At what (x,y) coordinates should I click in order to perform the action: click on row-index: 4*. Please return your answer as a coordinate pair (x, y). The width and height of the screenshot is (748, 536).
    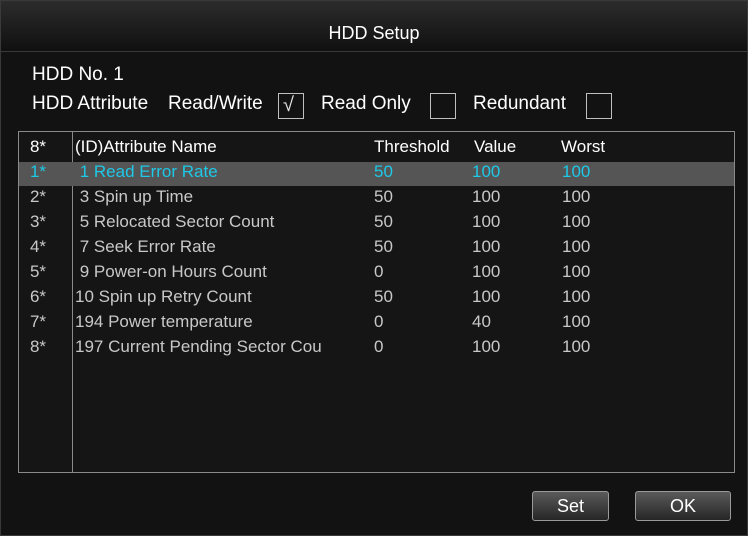
    Looking at the image, I should click on (38, 246).